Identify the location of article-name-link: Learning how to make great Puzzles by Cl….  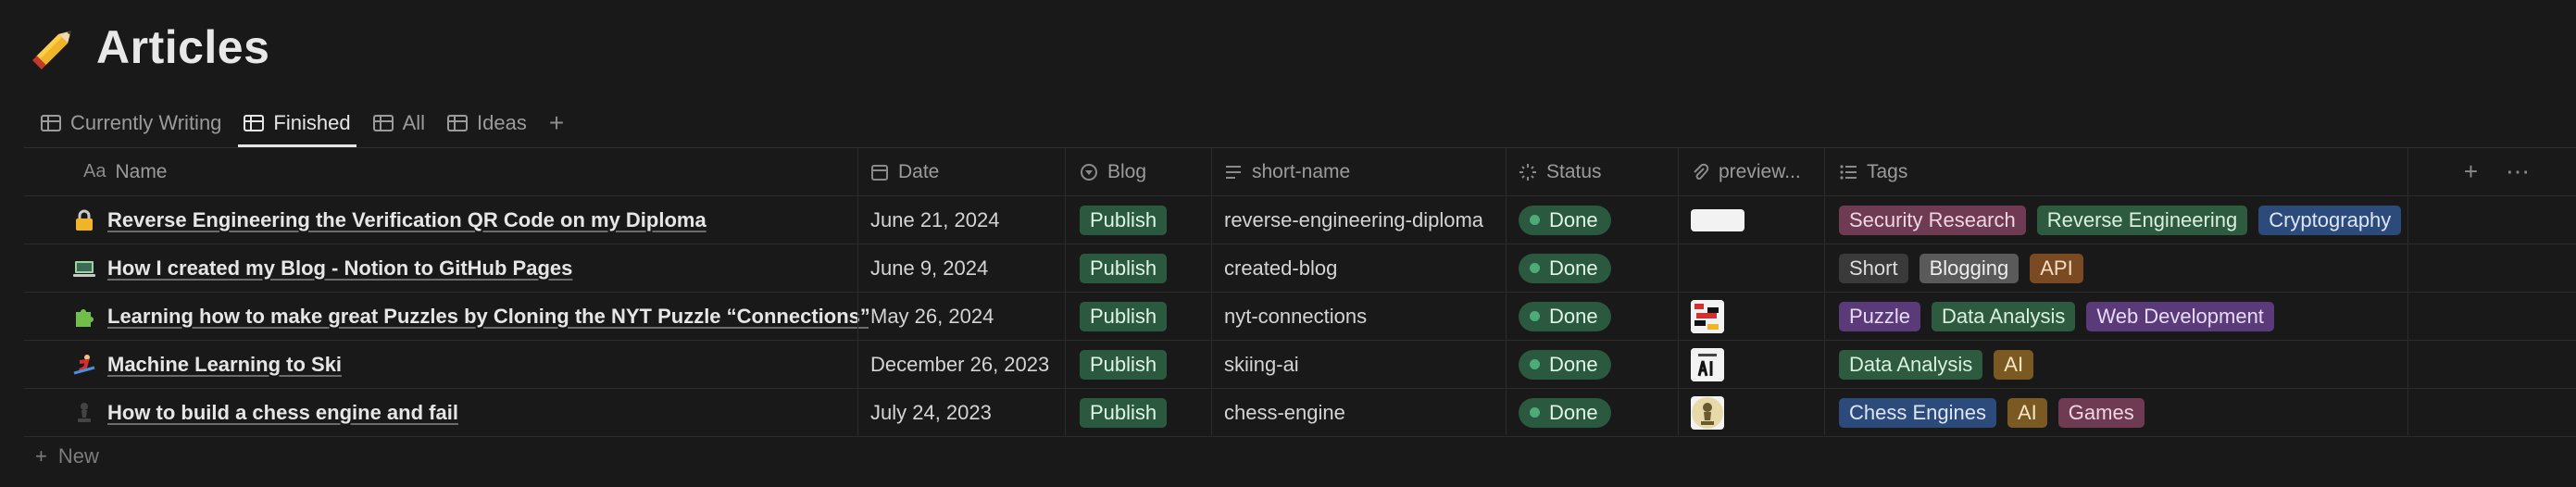
(488, 317).